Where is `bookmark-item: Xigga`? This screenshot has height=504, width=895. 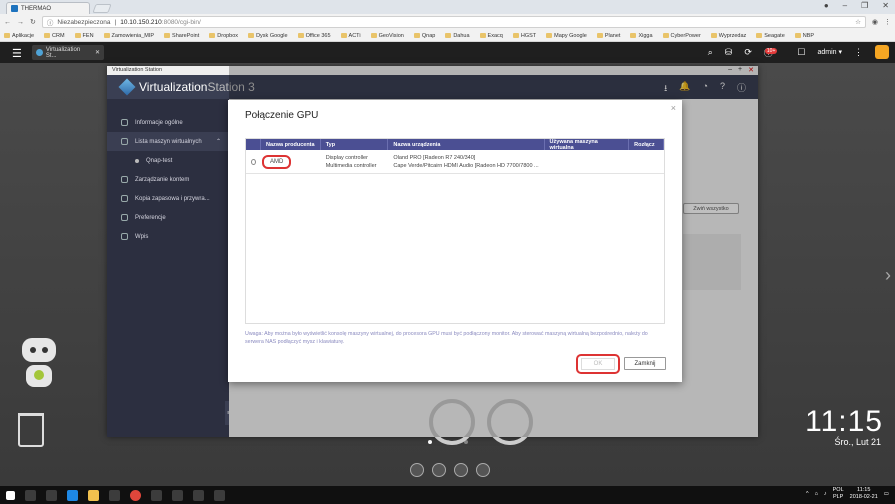
bookmark-item: Xigga is located at coordinates (641, 36).